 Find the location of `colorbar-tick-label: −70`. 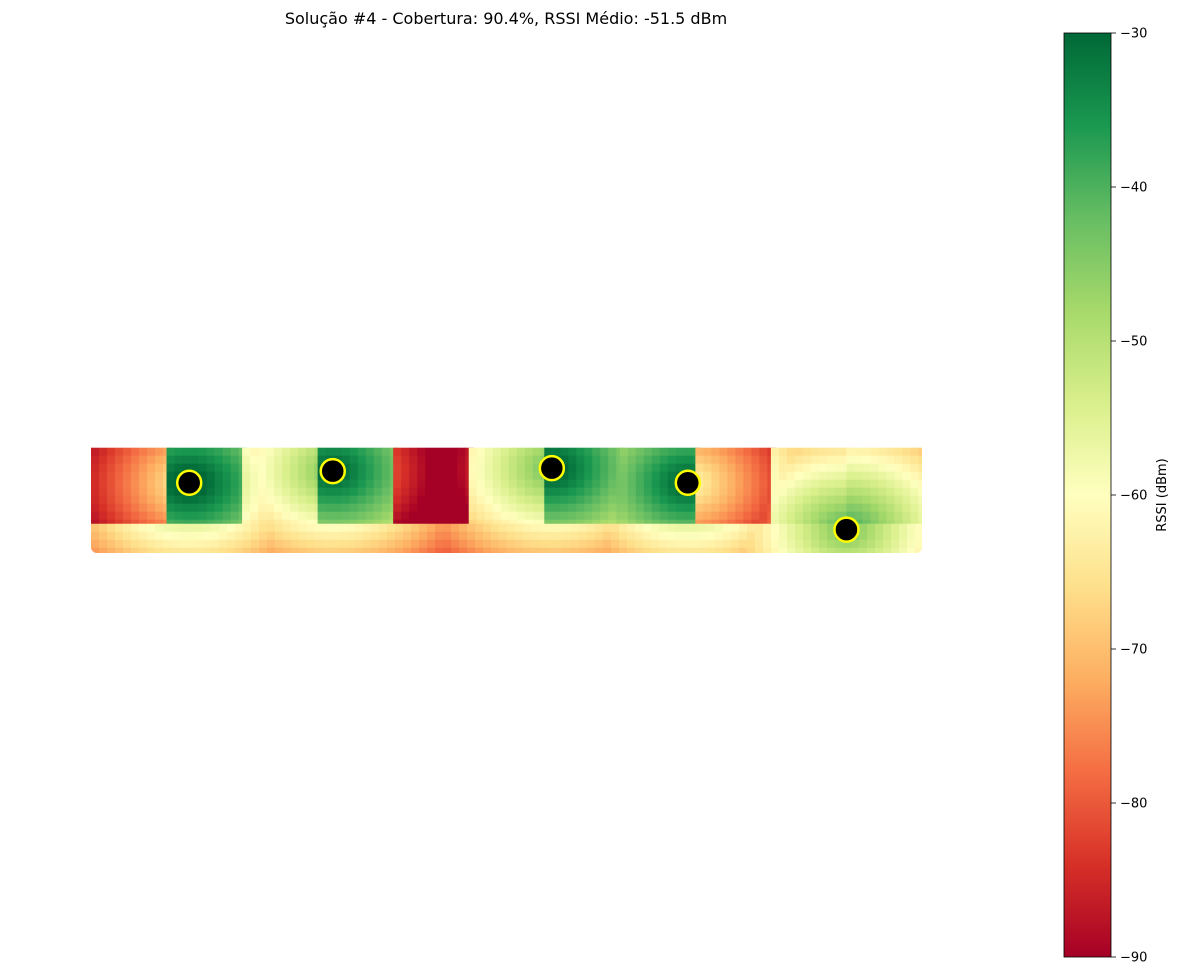

colorbar-tick-label: −70 is located at coordinates (1133, 650).